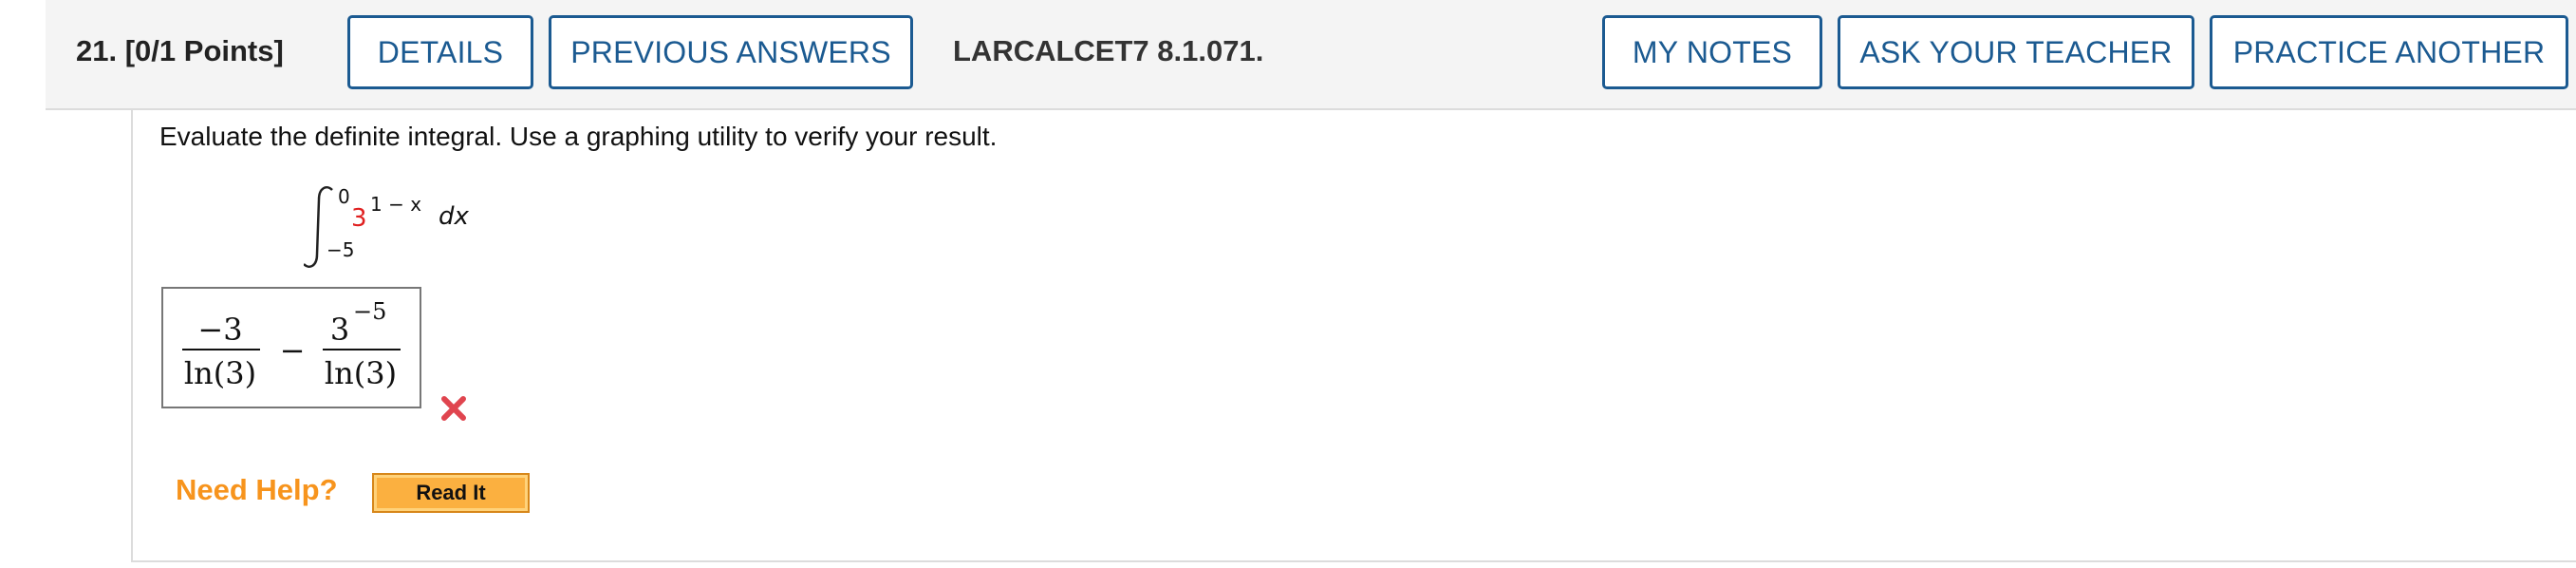 This screenshot has width=2576, height=568. I want to click on practice-another-button: PRACTICE ANOTHER, so click(2389, 52).